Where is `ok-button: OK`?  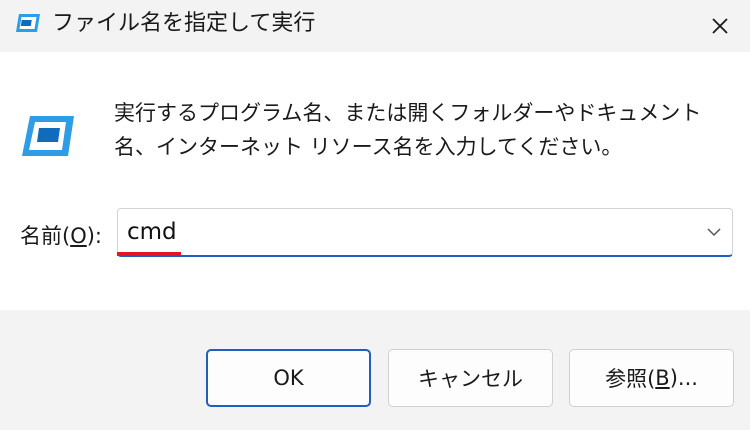 ok-button: OK is located at coordinates (288, 378).